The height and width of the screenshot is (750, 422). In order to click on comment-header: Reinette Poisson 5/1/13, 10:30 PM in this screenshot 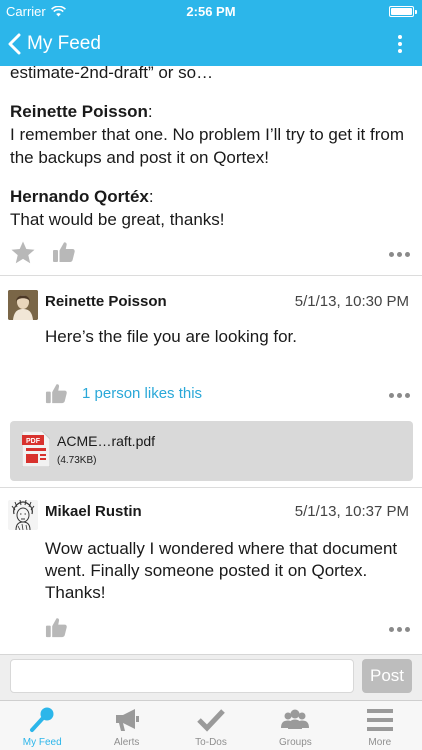, I will do `click(211, 303)`.